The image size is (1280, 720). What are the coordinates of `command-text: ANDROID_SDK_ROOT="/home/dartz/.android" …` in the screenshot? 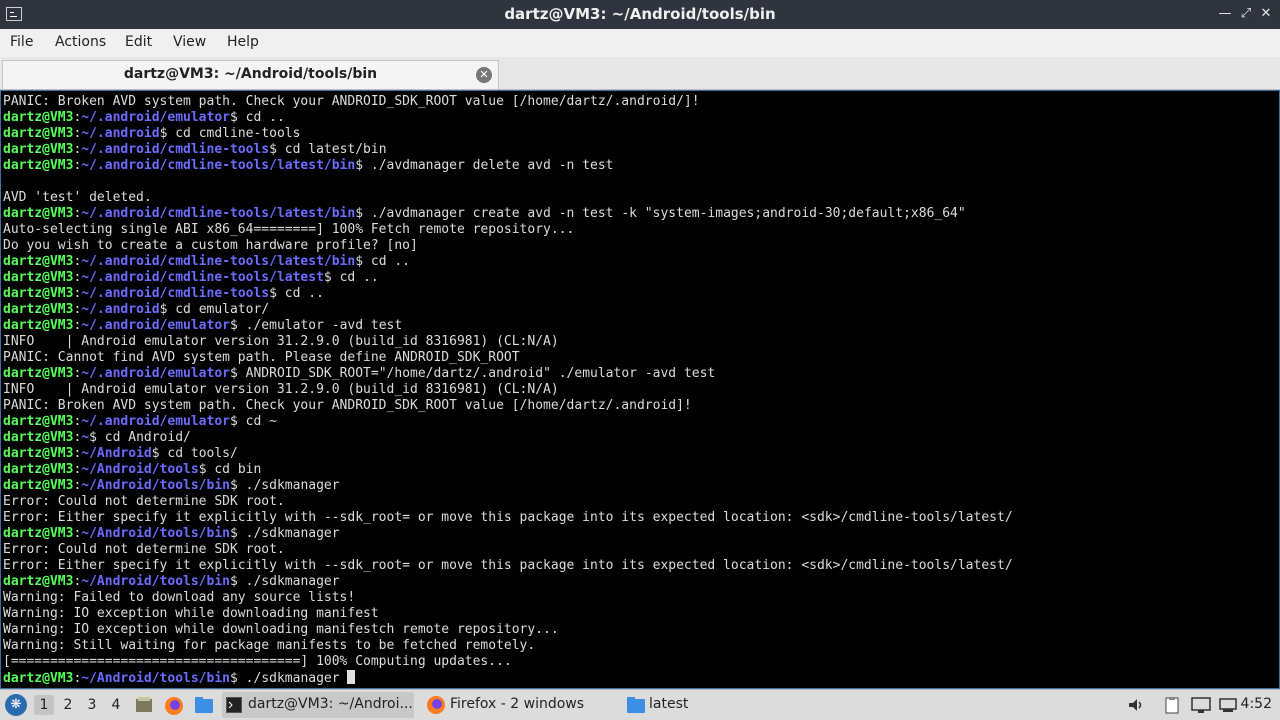 It's located at (476, 373).